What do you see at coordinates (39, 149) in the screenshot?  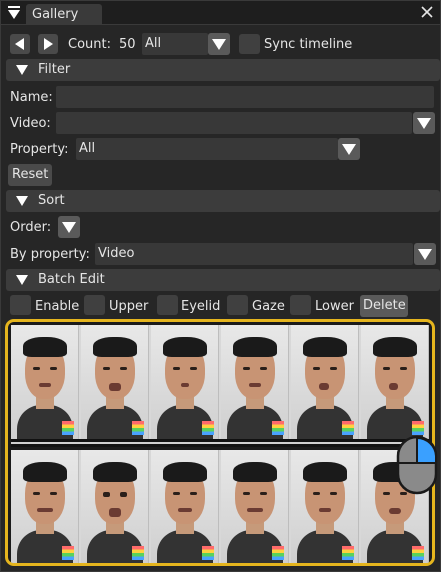 I see `property-label: Property:` at bounding box center [39, 149].